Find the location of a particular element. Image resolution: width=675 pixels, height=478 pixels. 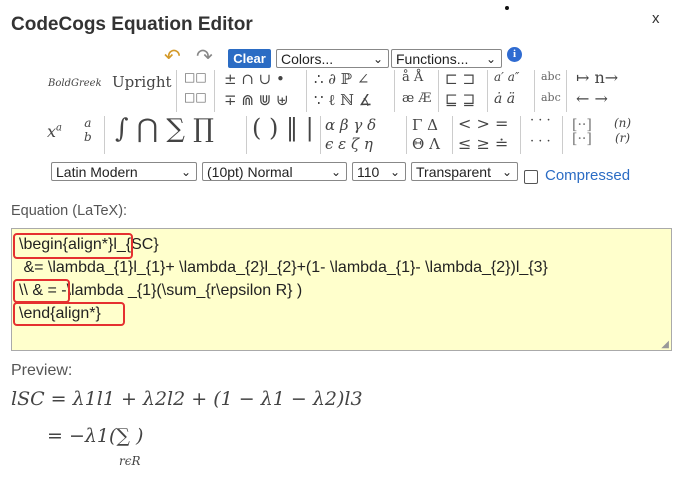

preview-label: Preview: is located at coordinates (42, 370).